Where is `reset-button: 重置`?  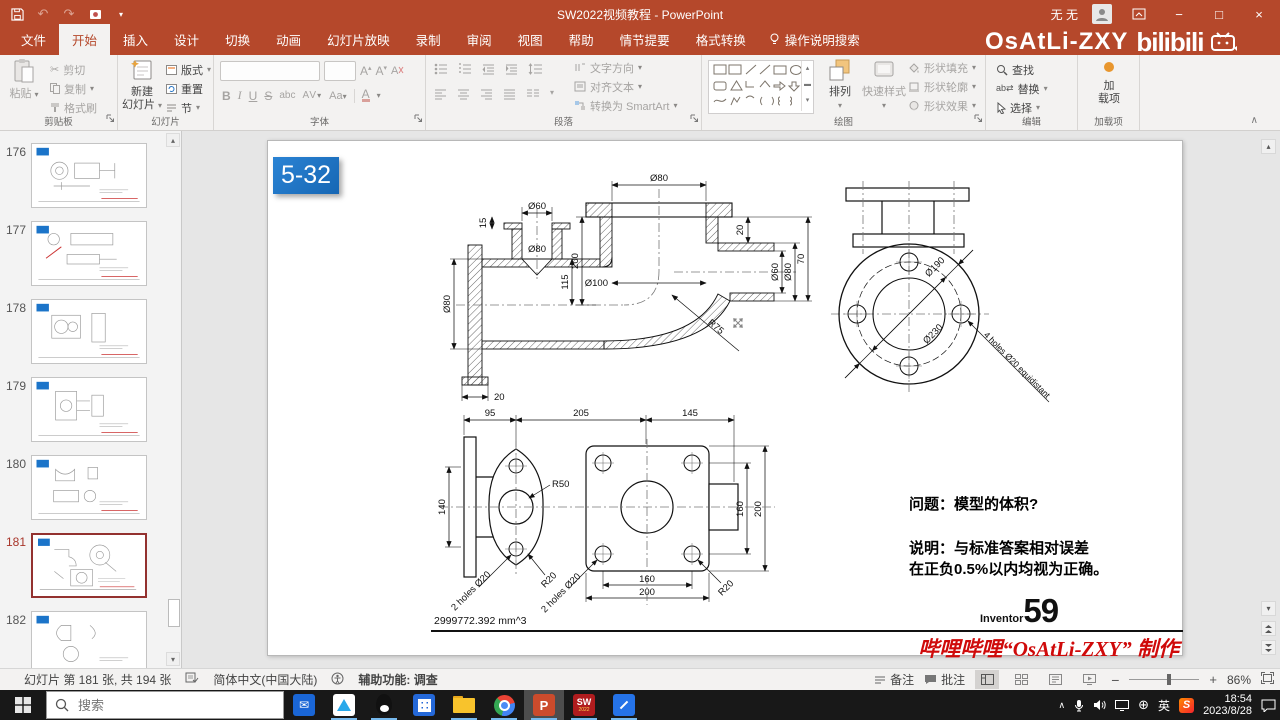 reset-button: 重置 is located at coordinates (188, 88).